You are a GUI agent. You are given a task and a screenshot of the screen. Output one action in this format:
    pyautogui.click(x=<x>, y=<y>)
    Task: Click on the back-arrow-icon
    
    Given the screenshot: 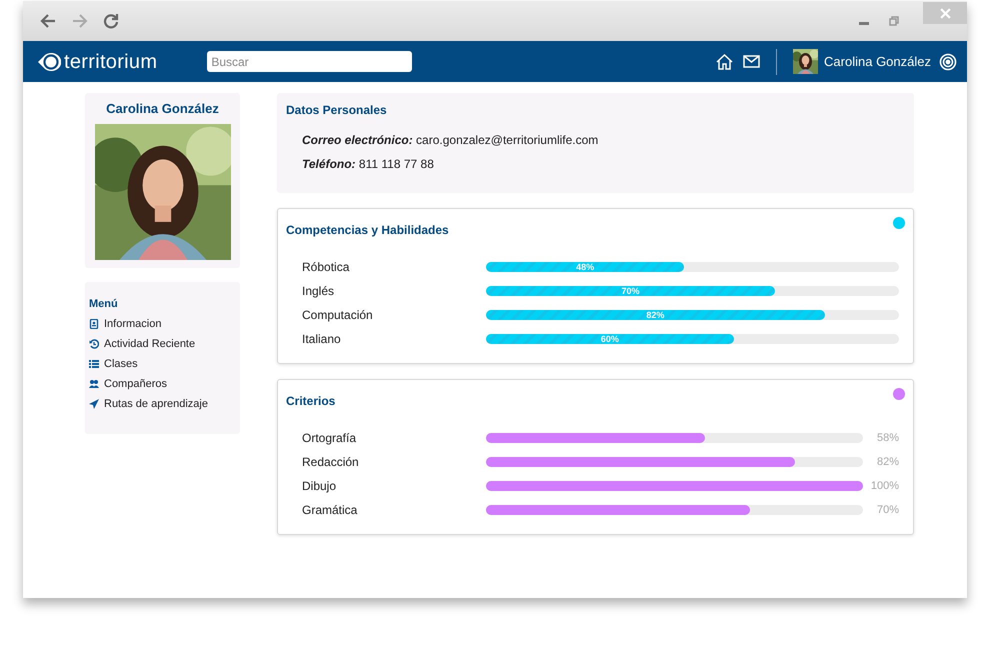 What is the action you would take?
    pyautogui.click(x=48, y=21)
    